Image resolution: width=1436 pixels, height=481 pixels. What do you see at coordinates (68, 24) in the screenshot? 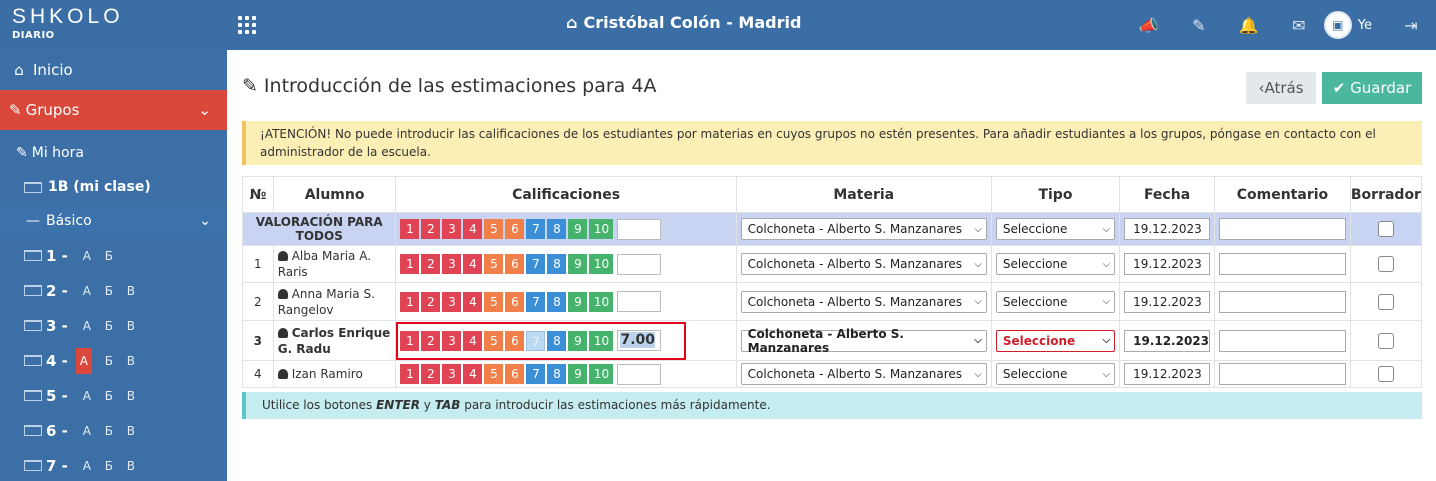
I see `logo: SHKOLO DIARIO` at bounding box center [68, 24].